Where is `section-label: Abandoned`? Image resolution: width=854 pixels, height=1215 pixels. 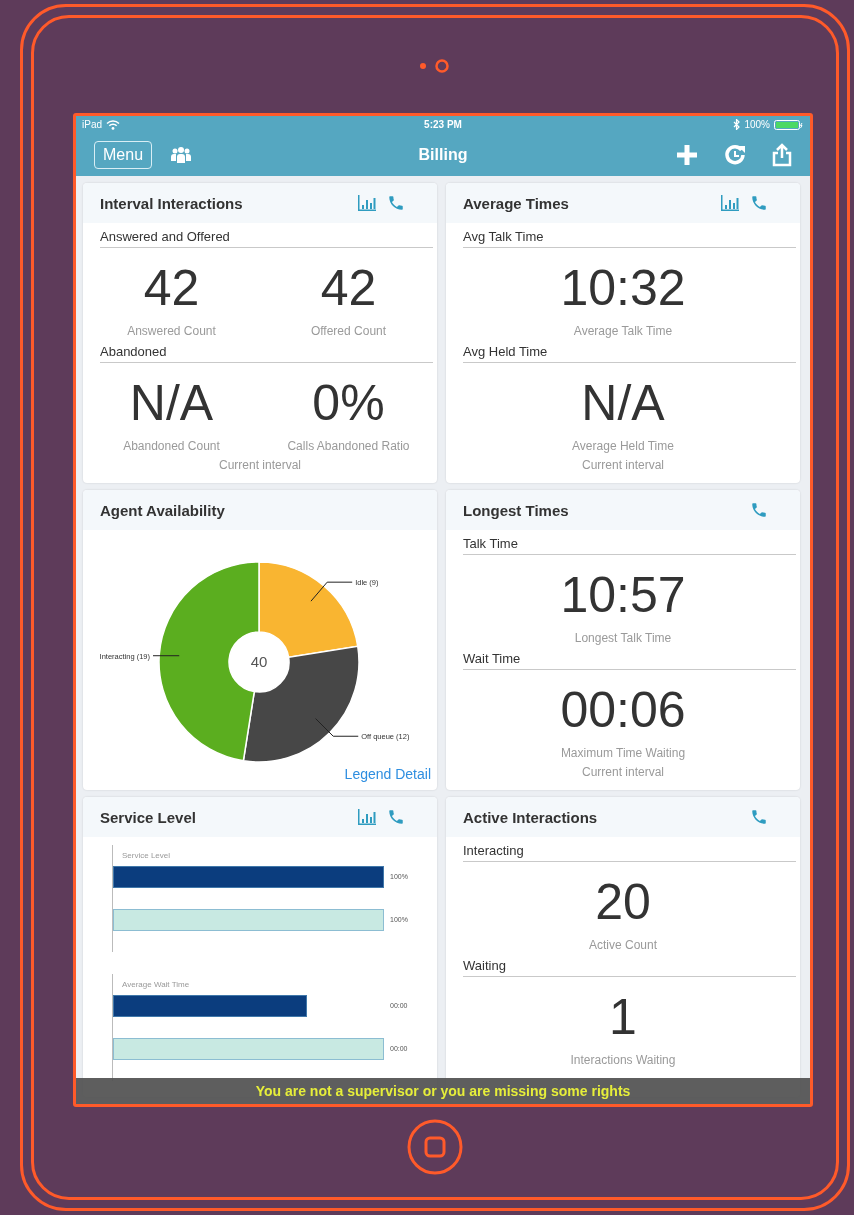
section-label: Abandoned is located at coordinates (266, 353).